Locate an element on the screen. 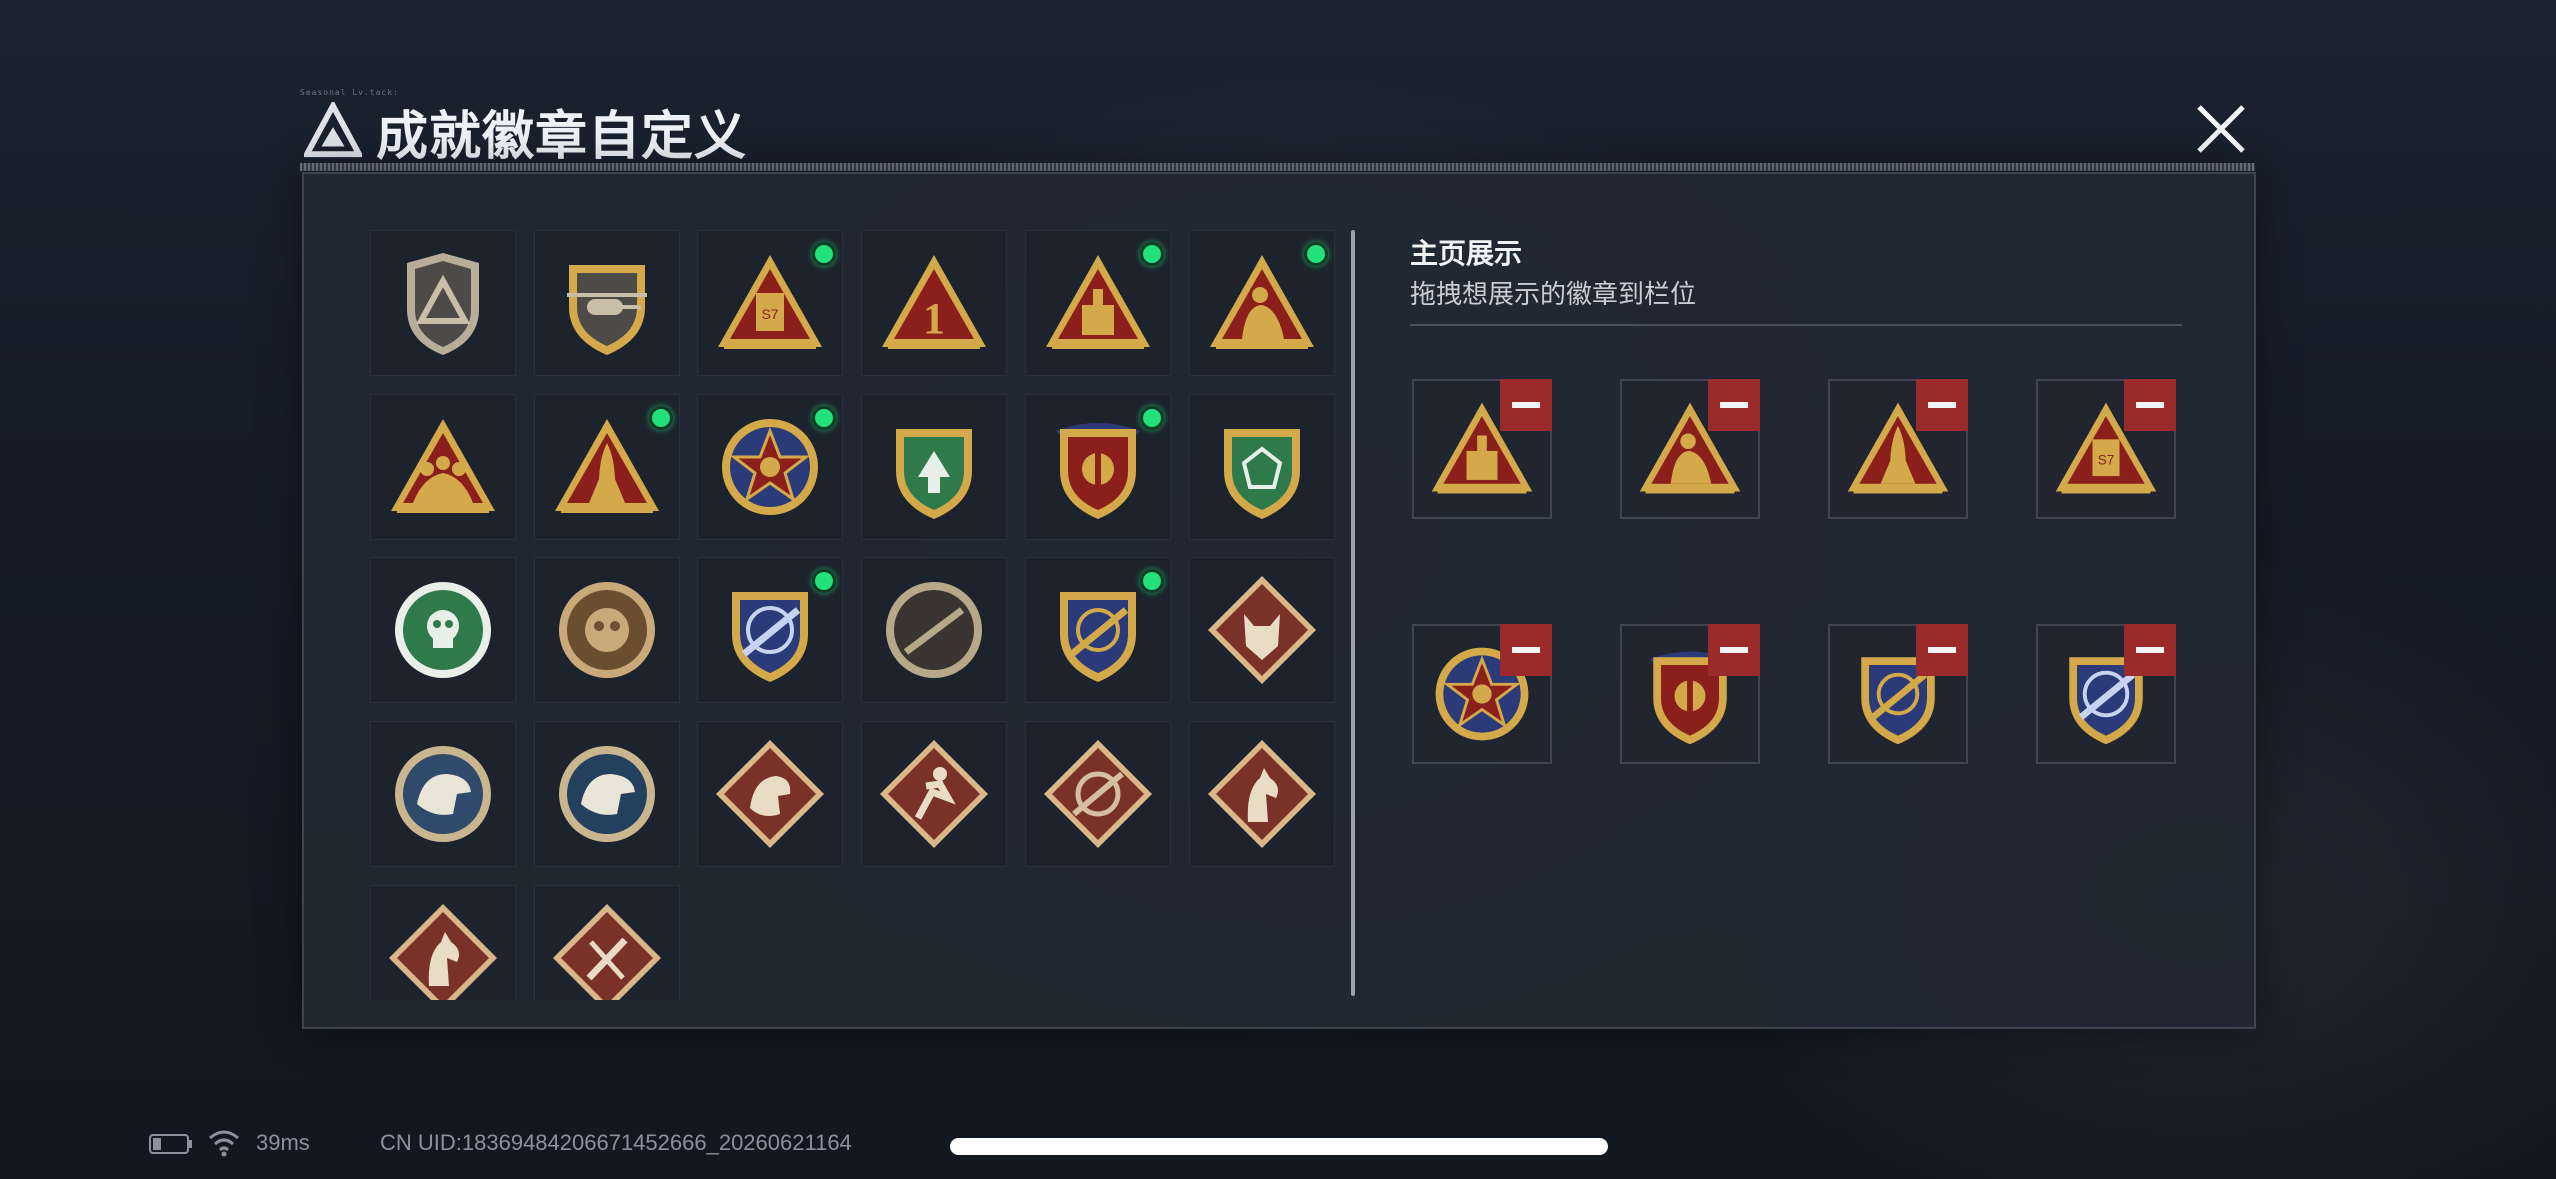 The height and width of the screenshot is (1179, 2556). runner-diamond-icon is located at coordinates (934, 794).